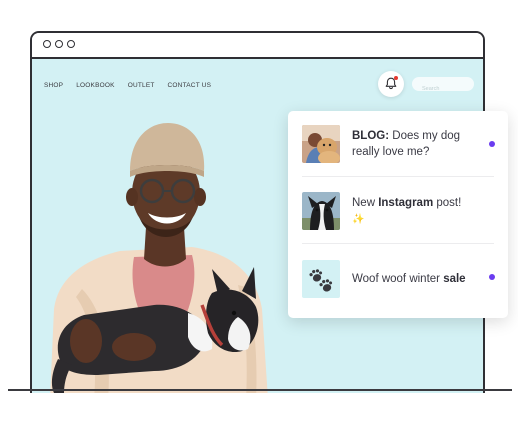 This screenshot has height=424, width=518. What do you see at coordinates (141, 85) in the screenshot?
I see `nav-item-outlet: OUTLET` at bounding box center [141, 85].